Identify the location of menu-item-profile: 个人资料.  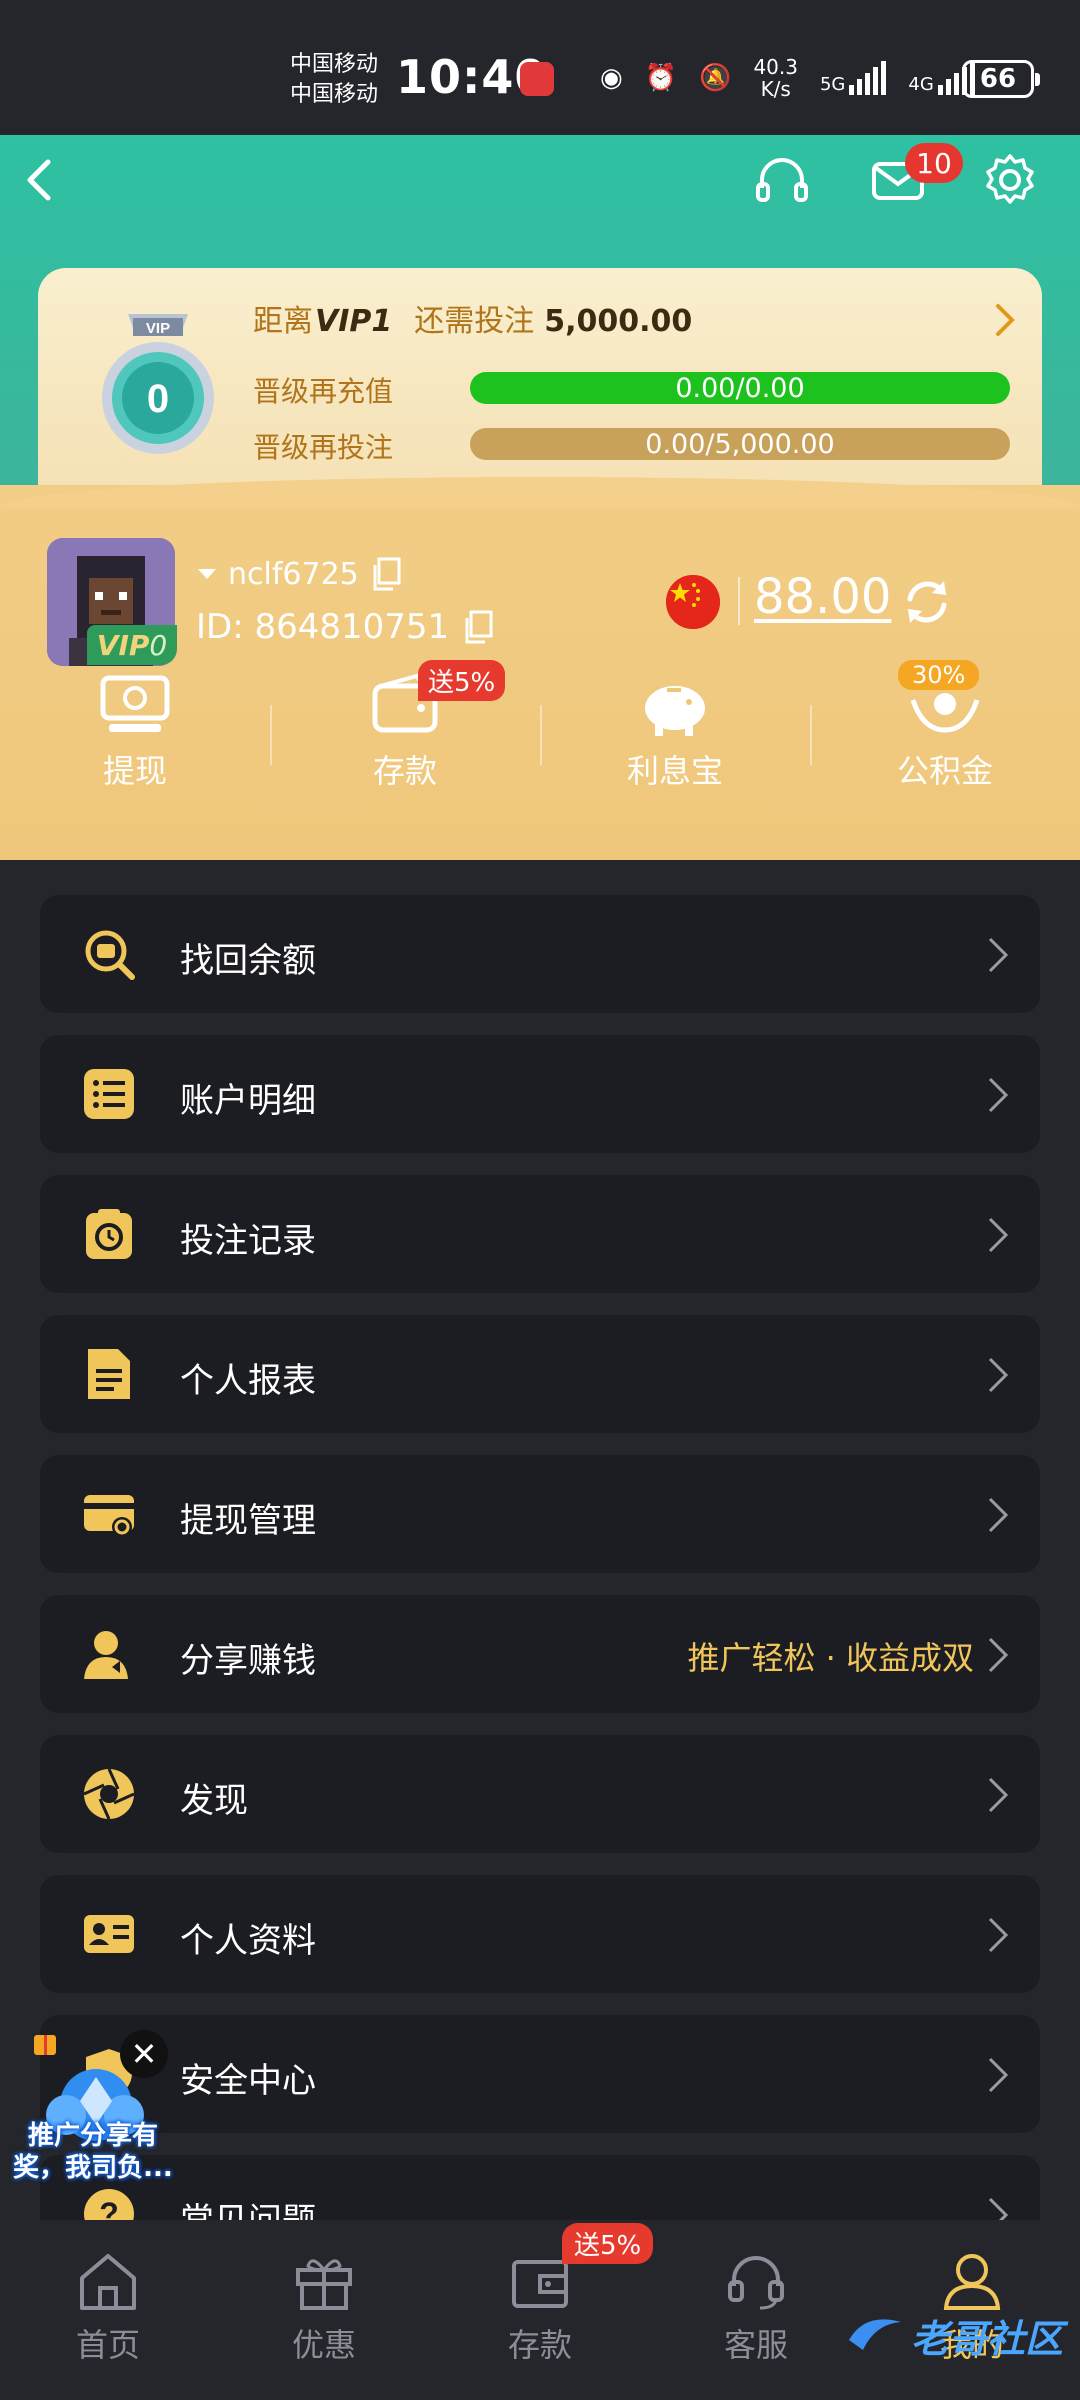
(540, 1934).